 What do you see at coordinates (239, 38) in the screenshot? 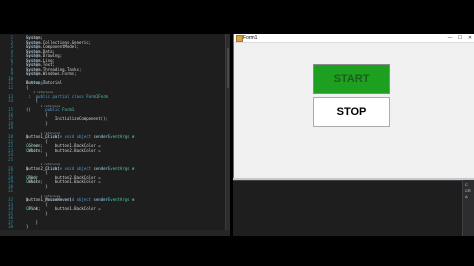
I see `app-icon` at bounding box center [239, 38].